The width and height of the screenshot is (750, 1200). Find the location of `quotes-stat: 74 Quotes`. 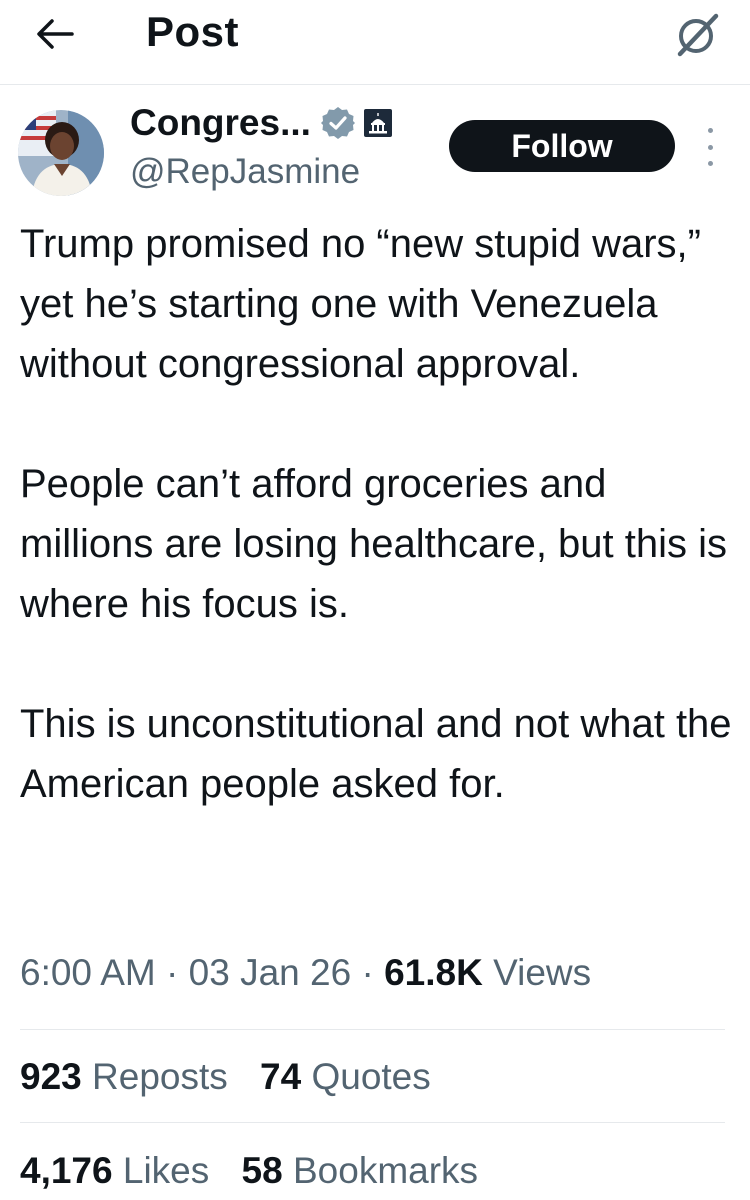

quotes-stat: 74 Quotes is located at coordinates (345, 1076).